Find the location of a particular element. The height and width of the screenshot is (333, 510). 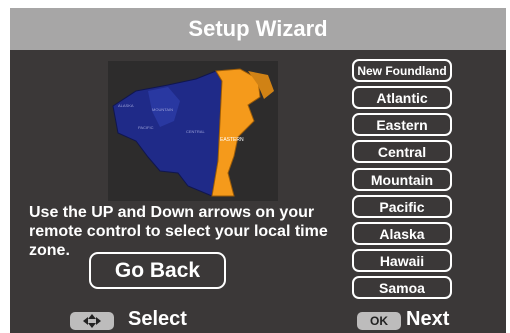

title-bar: Setup Wizard is located at coordinates (258, 29).